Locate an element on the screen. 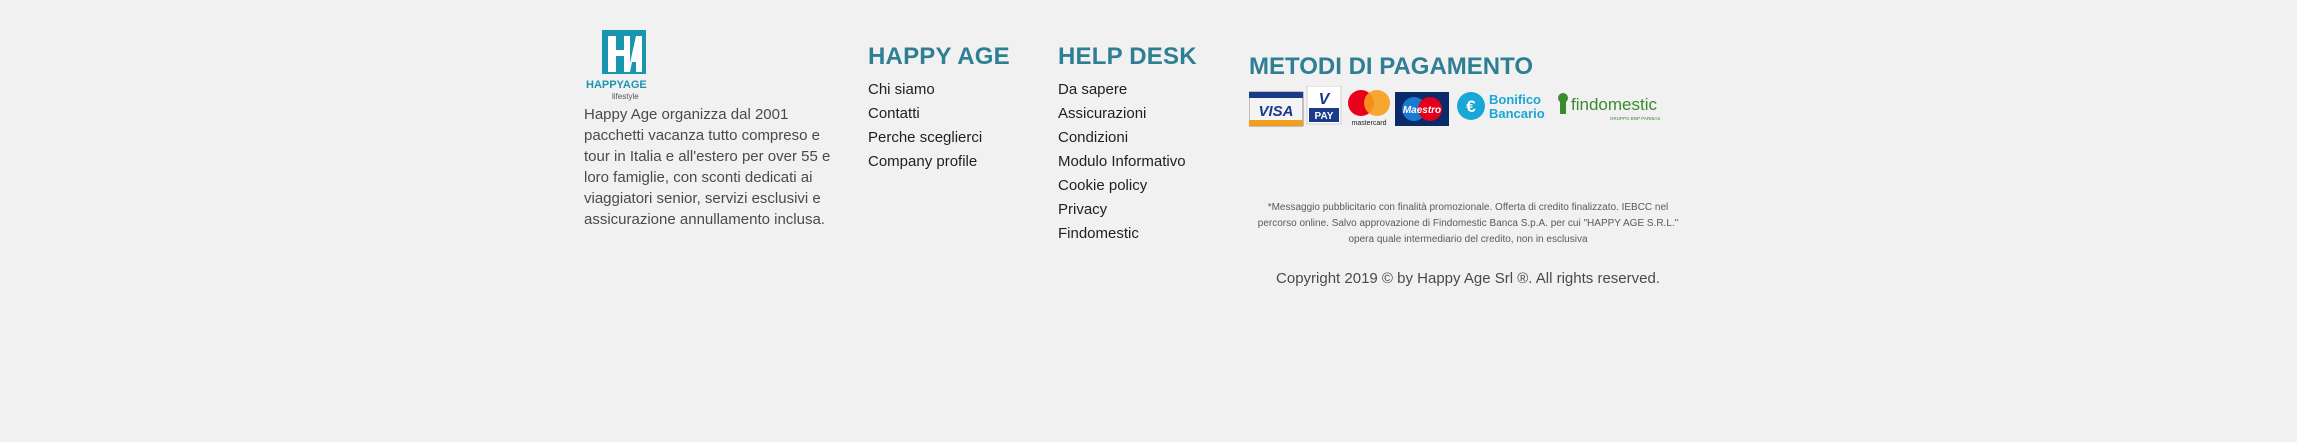  findomestic-icon: findomestic GRUPPO BNP PARIBAS is located at coordinates (1609, 107).